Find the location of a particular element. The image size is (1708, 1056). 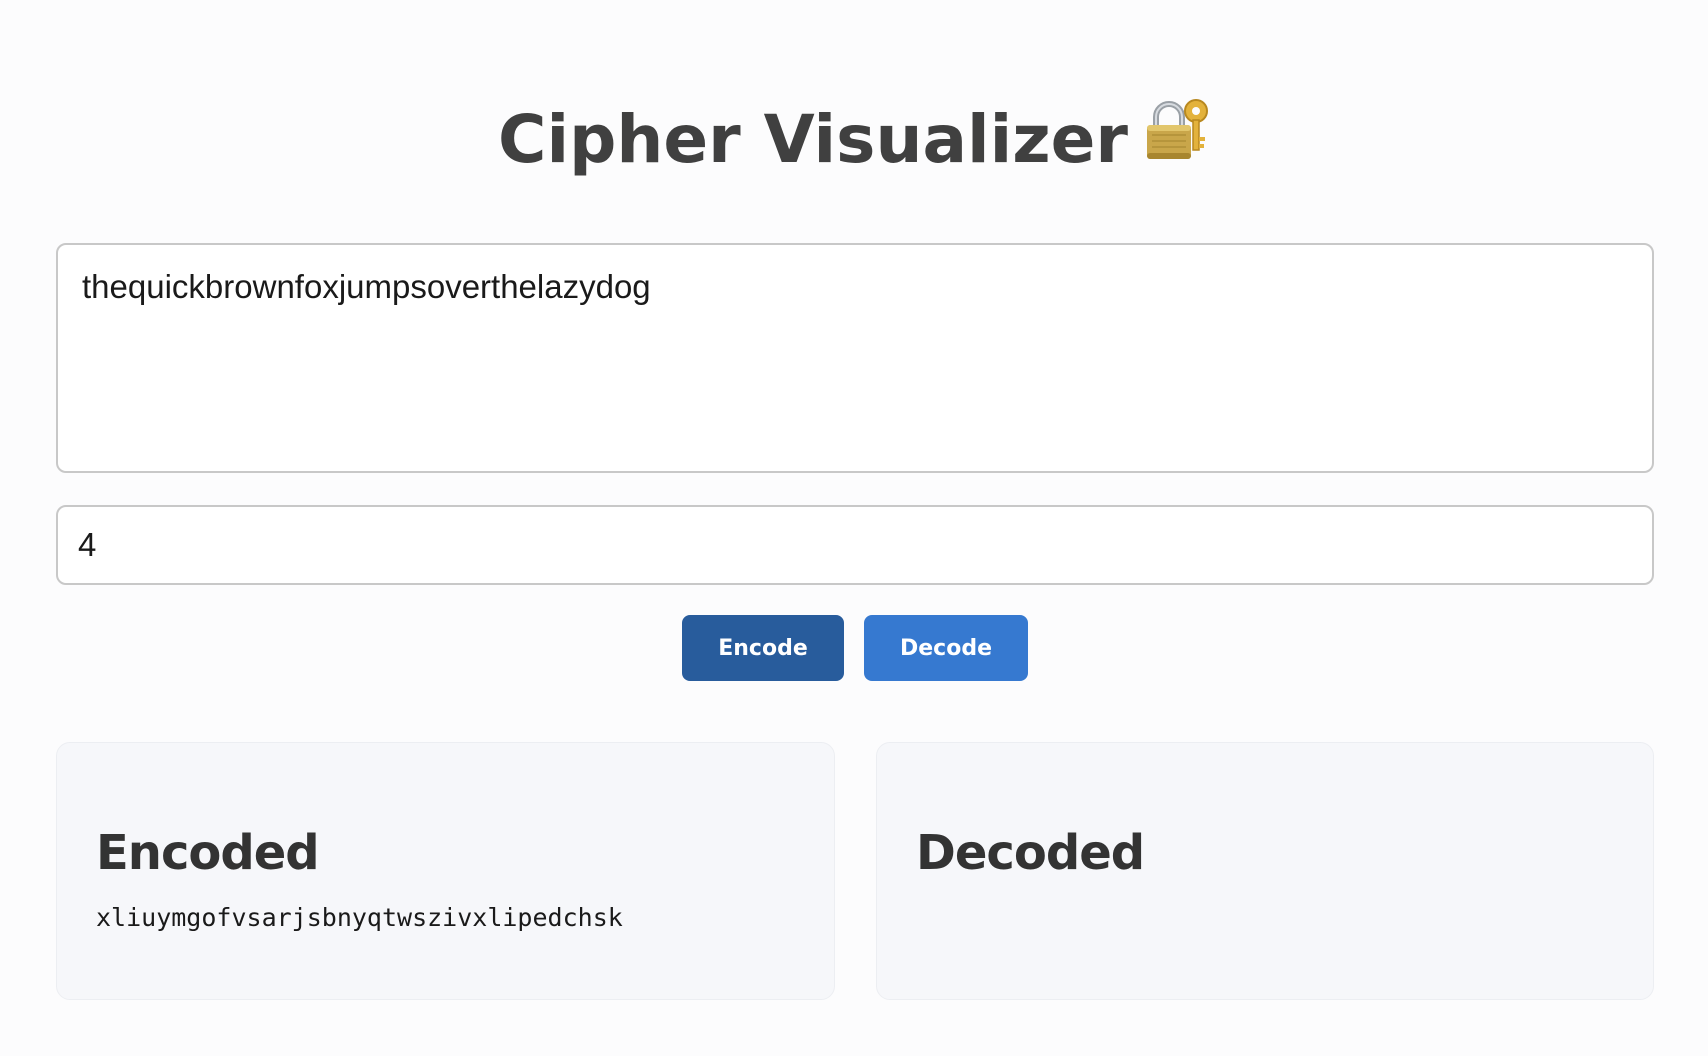

decoded-heading: Decoded is located at coordinates (1030, 853).